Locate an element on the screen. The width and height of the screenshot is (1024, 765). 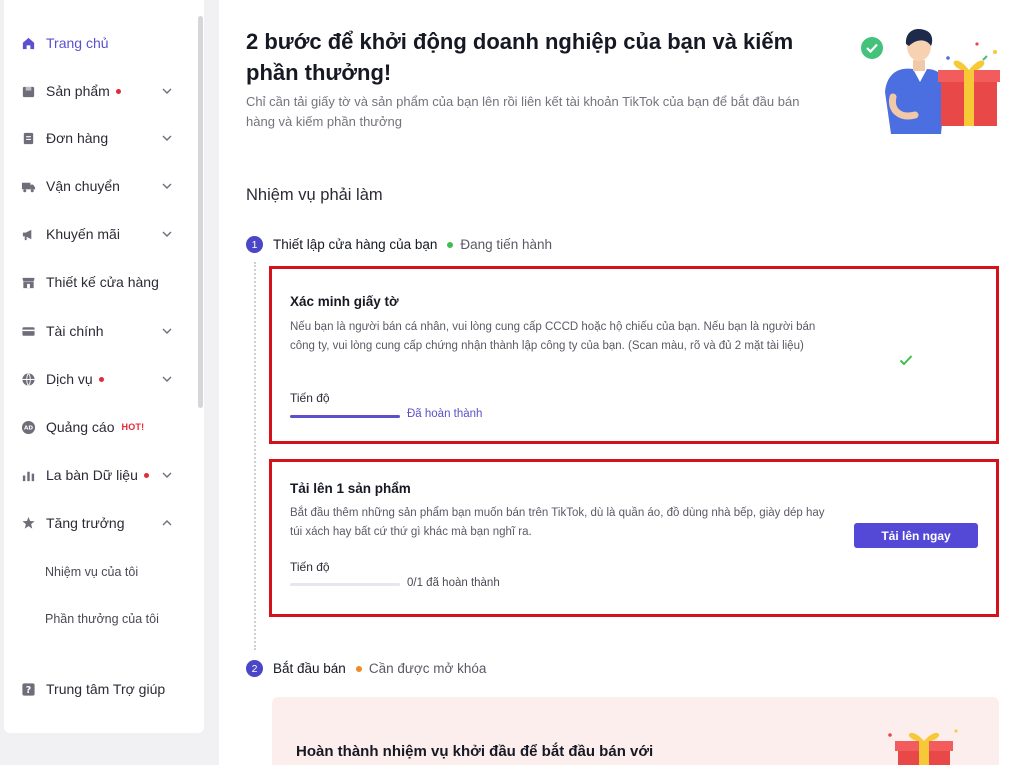
home-icon is located at coordinates (28, 43).